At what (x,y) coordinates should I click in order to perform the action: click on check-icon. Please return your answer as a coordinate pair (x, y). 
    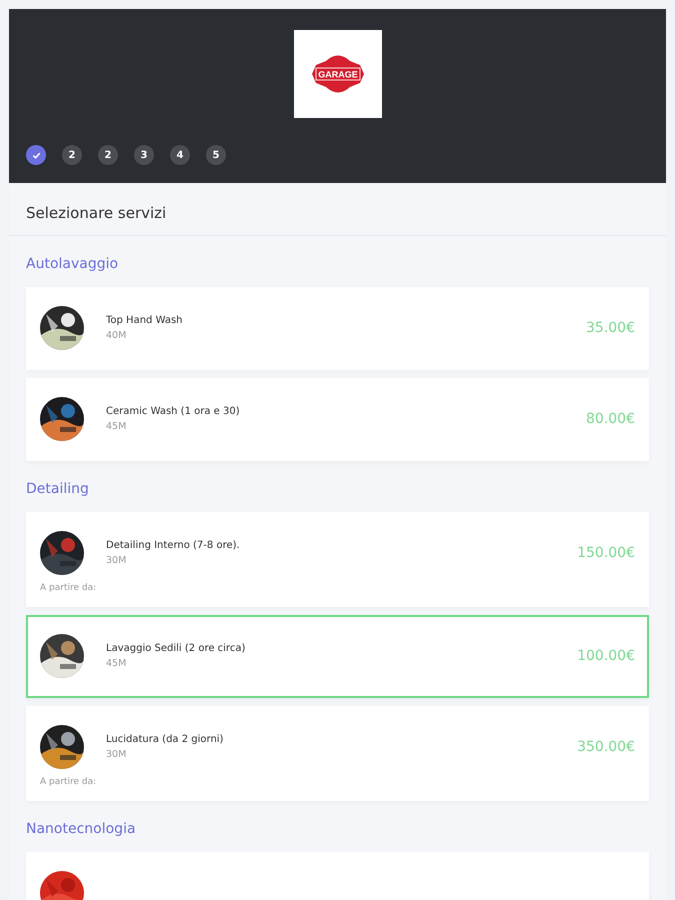
    Looking at the image, I should click on (36, 155).